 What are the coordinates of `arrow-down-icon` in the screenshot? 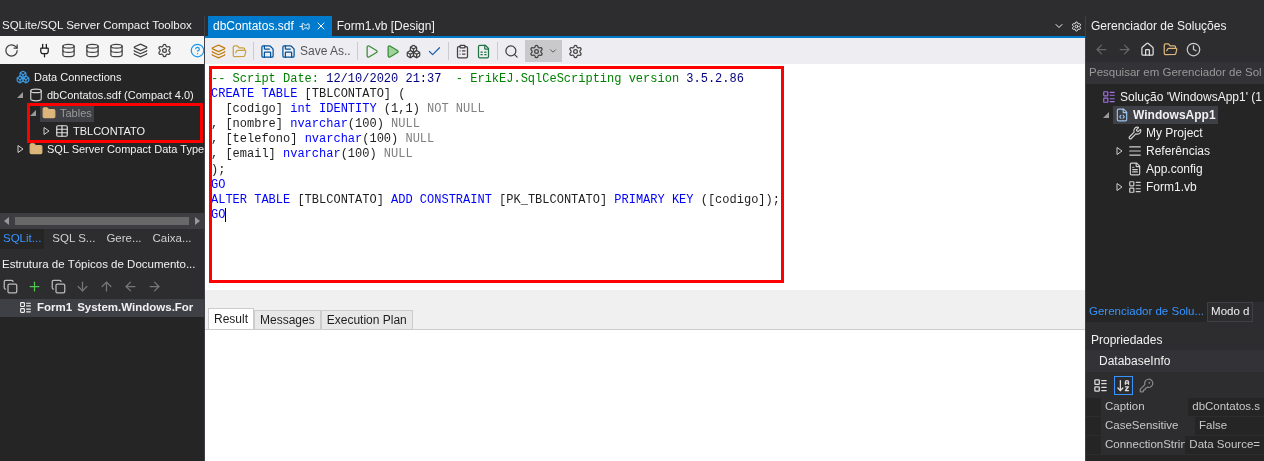 It's located at (82, 286).